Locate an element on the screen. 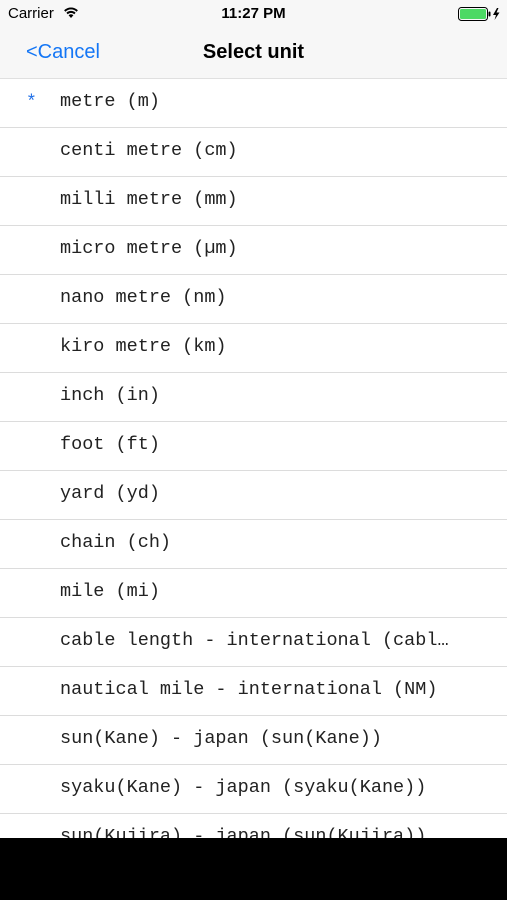 This screenshot has width=507, height=900. list-item: chain (ch) is located at coordinates (253, 544).